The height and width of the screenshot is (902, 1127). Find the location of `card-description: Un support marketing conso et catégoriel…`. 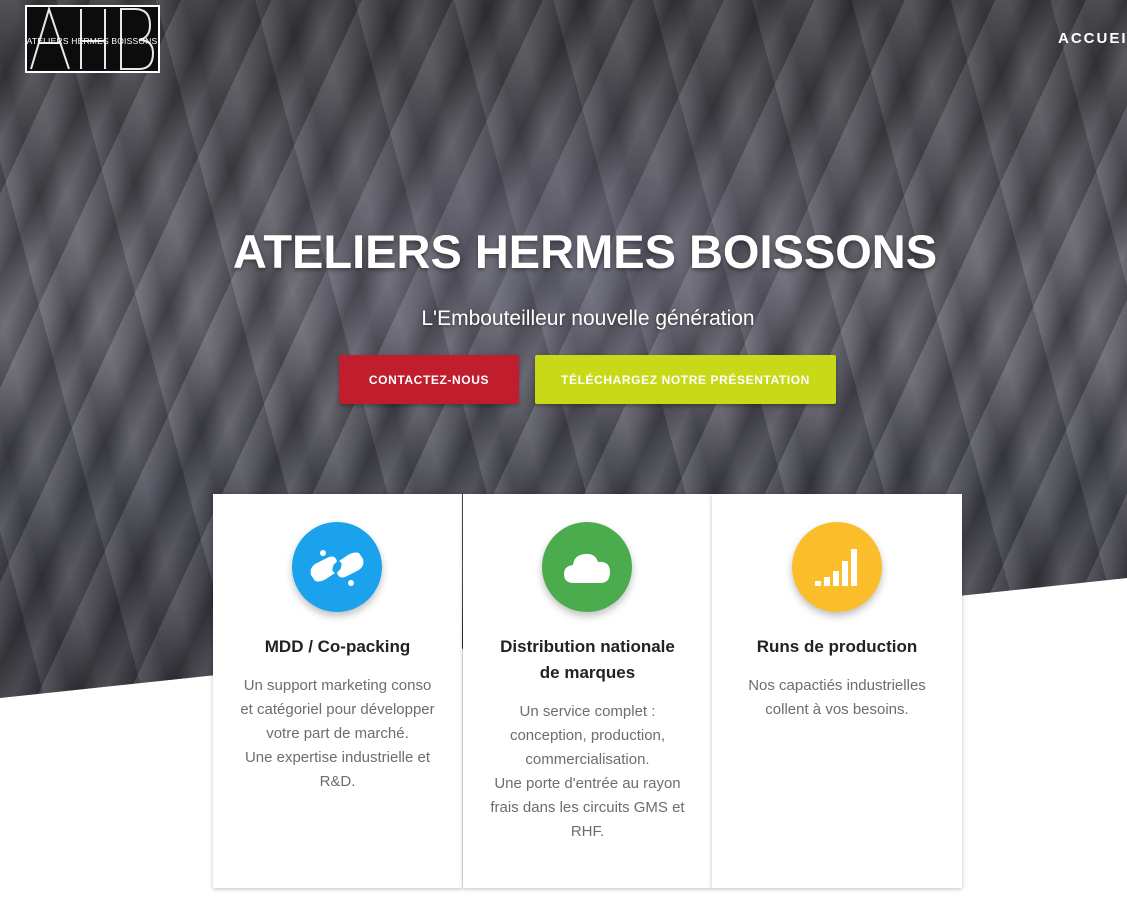

card-description: Un support marketing conso et catégoriel… is located at coordinates (337, 733).